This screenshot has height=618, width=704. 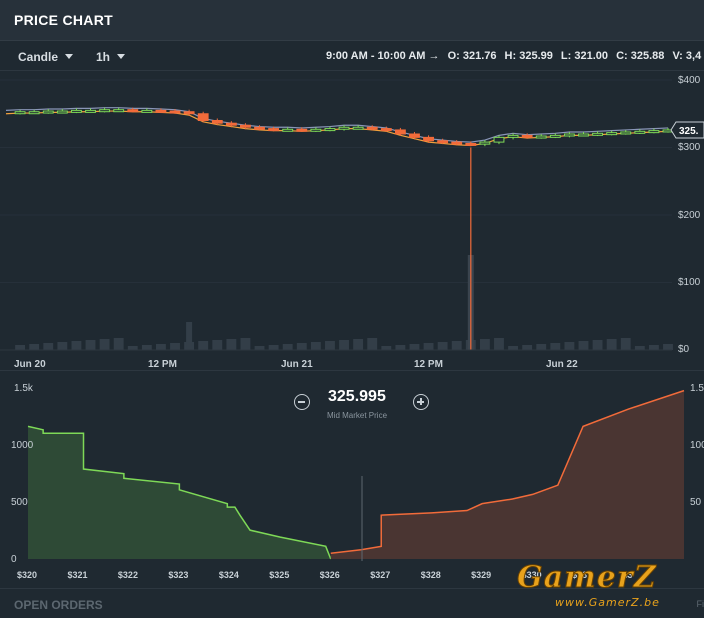 What do you see at coordinates (428, 364) in the screenshot?
I see `x-tick-label: 12 PM` at bounding box center [428, 364].